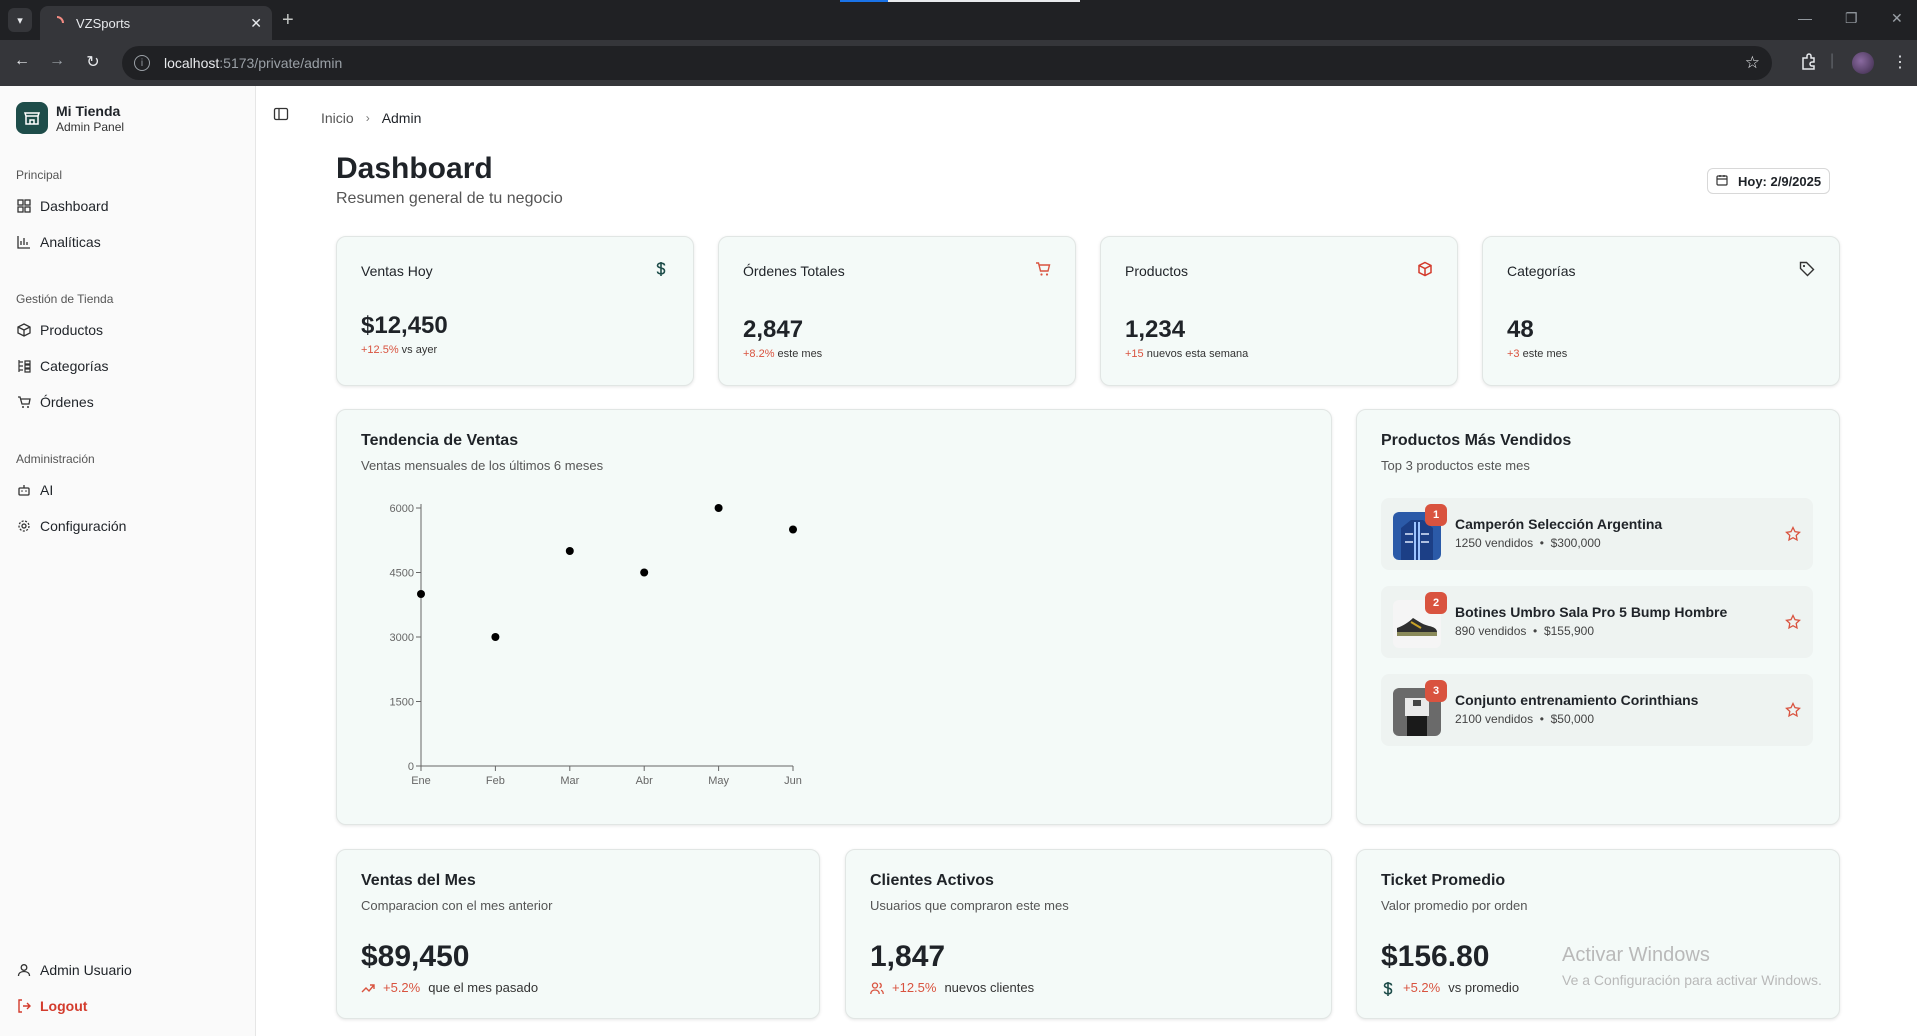 The width and height of the screenshot is (1917, 1036). Describe the element at coordinates (128, 402) in the screenshot. I see `sidebar-item-ordenes: Órdenes` at that location.